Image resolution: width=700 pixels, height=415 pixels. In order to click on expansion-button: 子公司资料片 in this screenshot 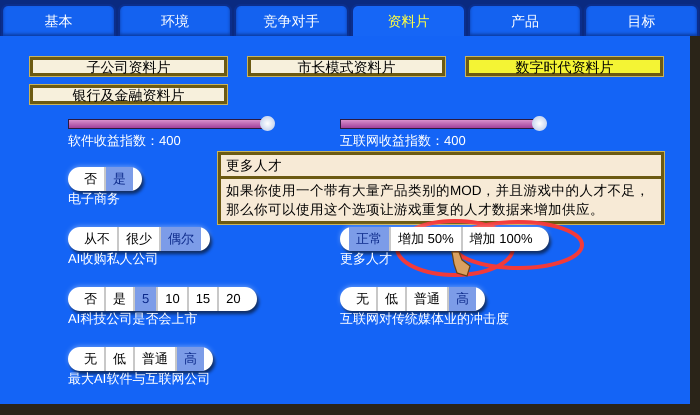, I will do `click(128, 66)`.